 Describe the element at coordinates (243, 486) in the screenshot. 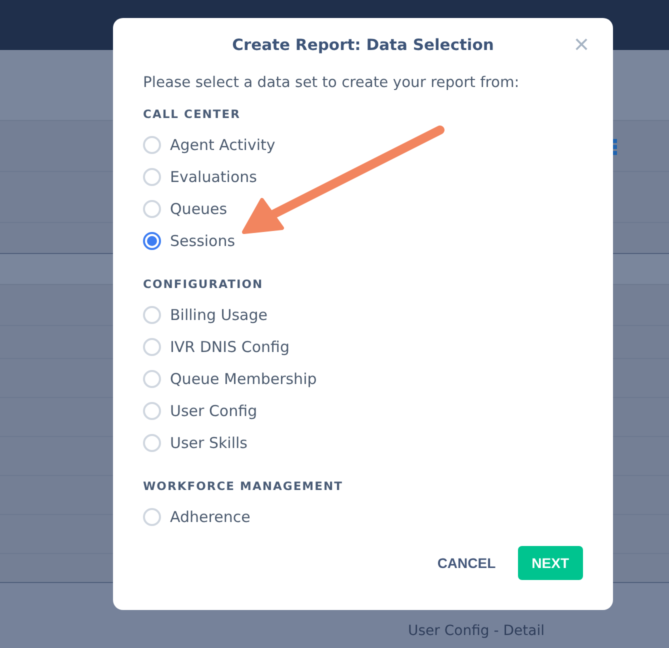

I see `section-heading: WORKFORCE MANAGEMENT` at that location.